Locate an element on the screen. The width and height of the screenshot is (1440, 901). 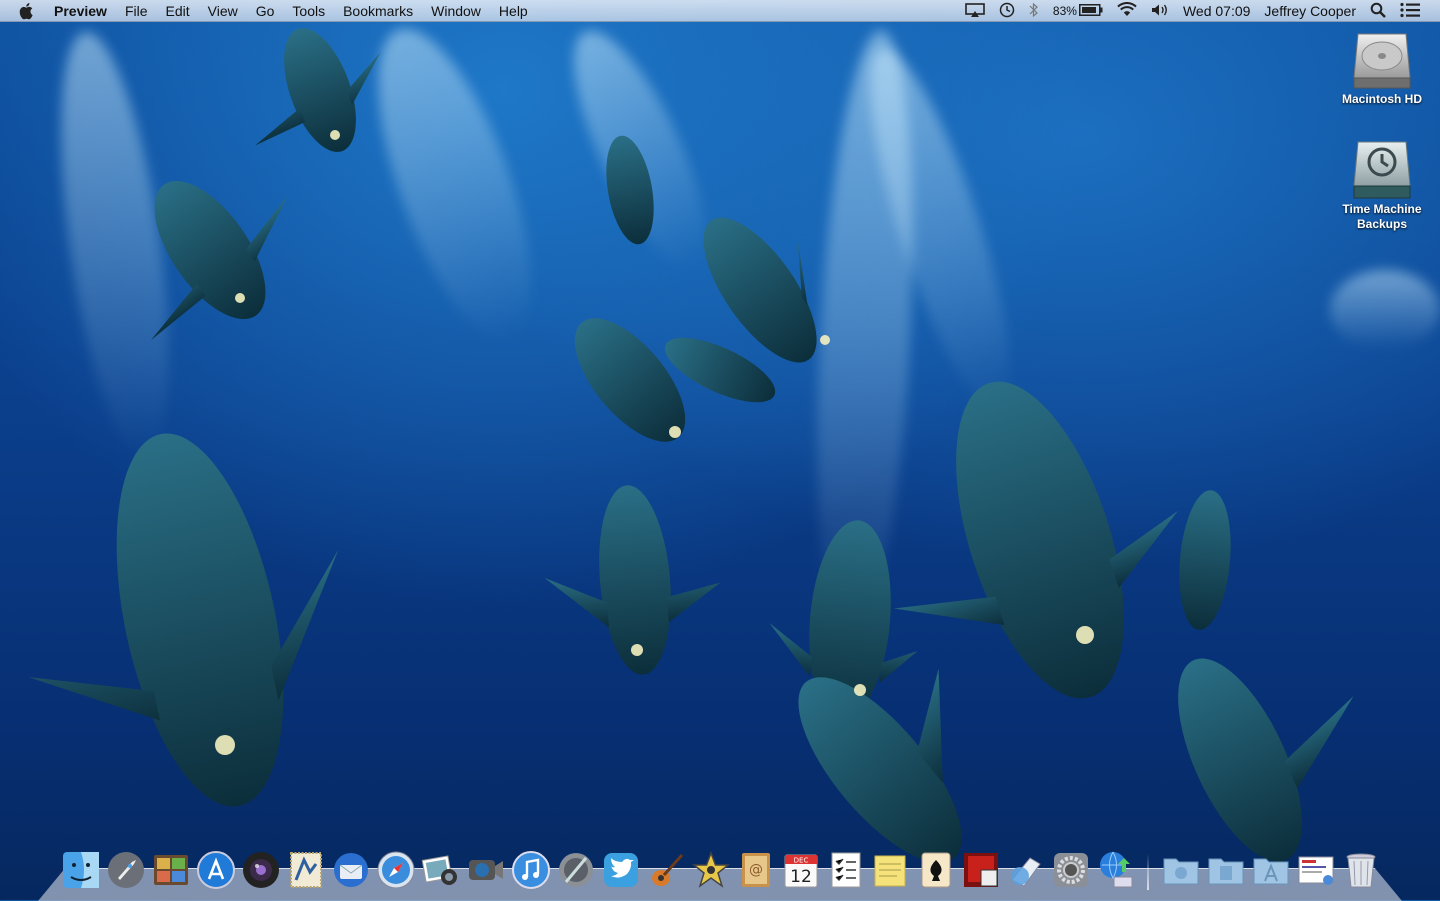
spotlight-search-icon is located at coordinates (1378, 11).